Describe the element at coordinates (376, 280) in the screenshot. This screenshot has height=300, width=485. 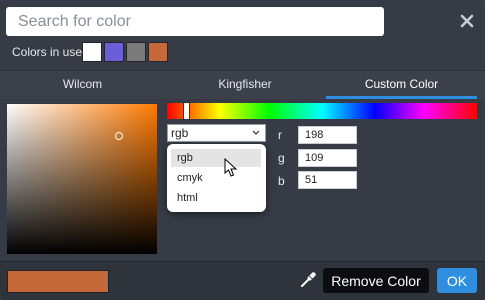
I see `remove-color-button: Remove Color` at that location.